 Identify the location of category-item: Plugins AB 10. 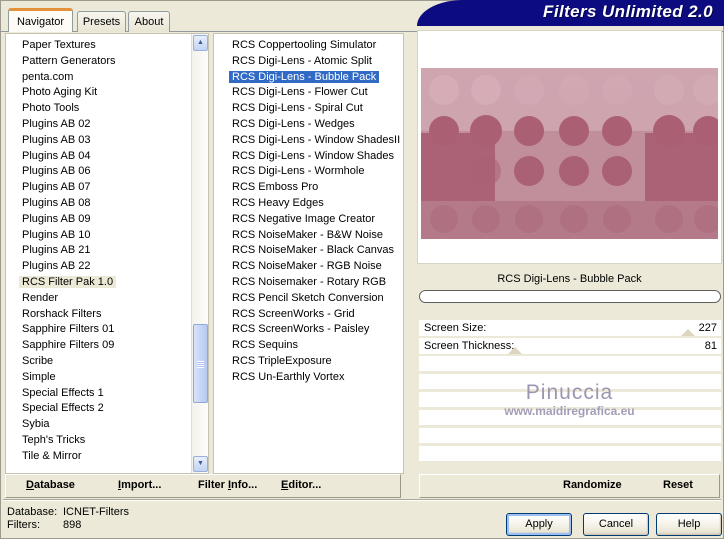
(107, 236).